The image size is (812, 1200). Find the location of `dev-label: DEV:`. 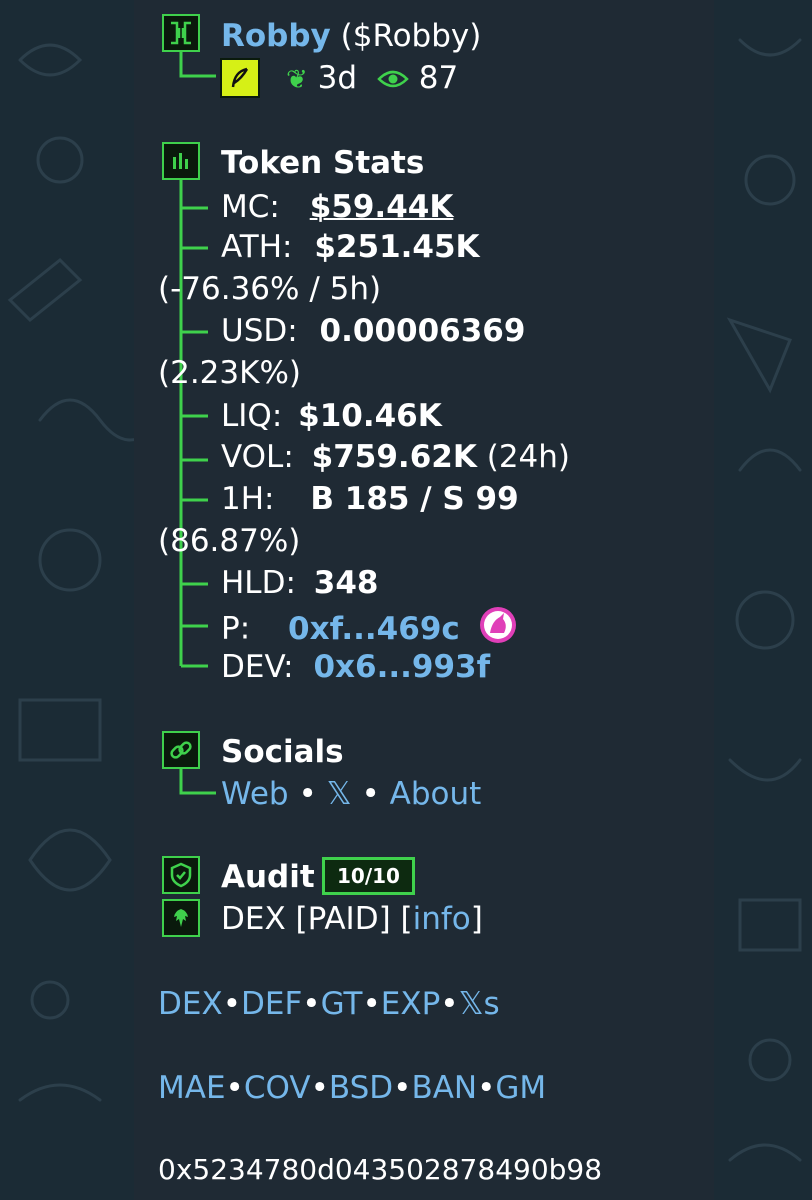

dev-label: DEV: is located at coordinates (257, 667).